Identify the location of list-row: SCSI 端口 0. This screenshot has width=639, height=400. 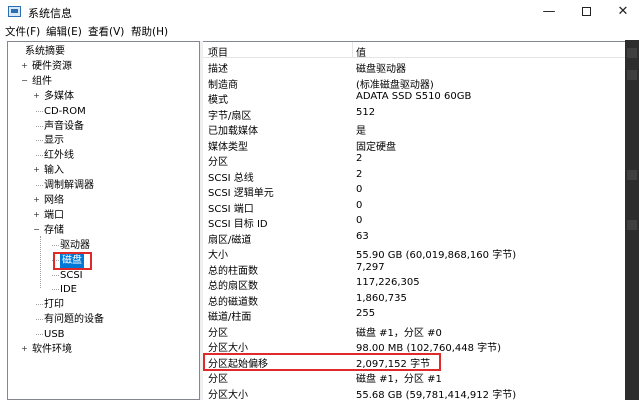
(421, 207).